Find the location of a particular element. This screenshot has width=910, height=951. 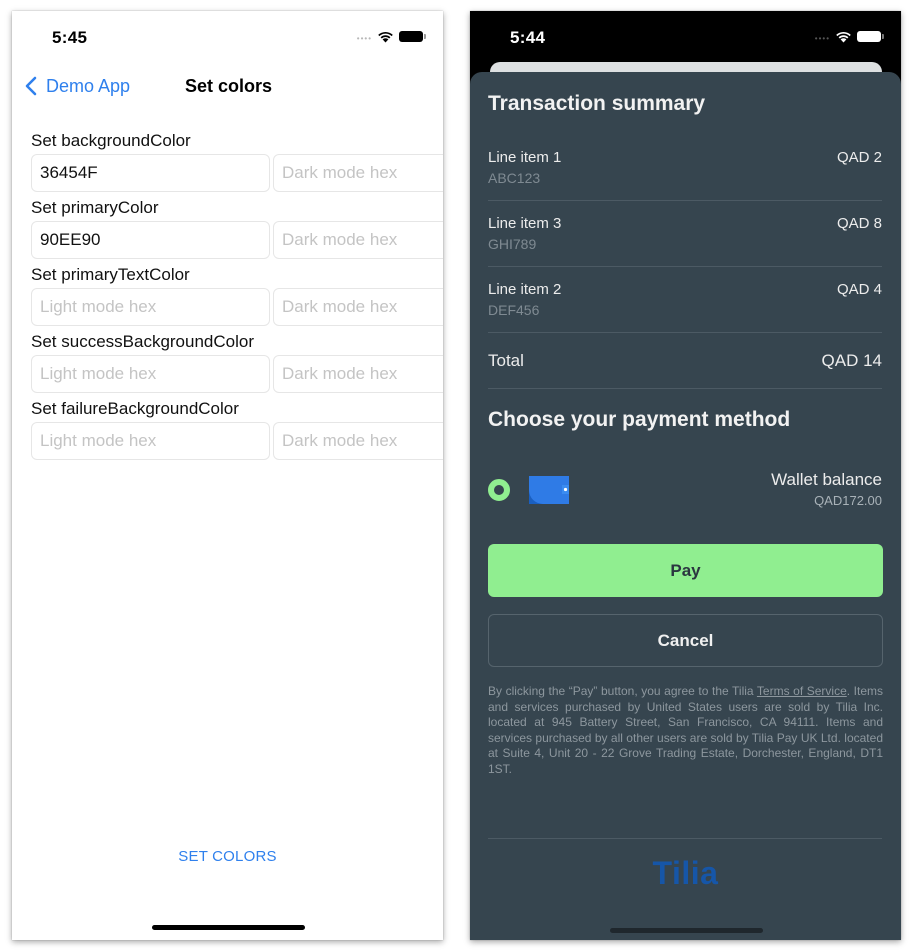

line-item-name: Line item 1 is located at coordinates (525, 157).